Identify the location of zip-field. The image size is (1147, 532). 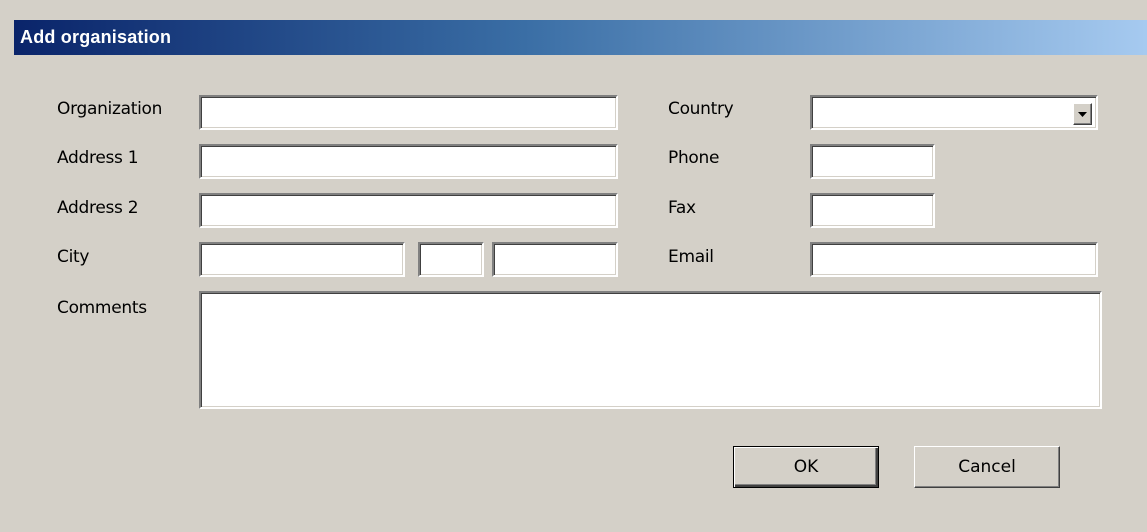
(555, 259).